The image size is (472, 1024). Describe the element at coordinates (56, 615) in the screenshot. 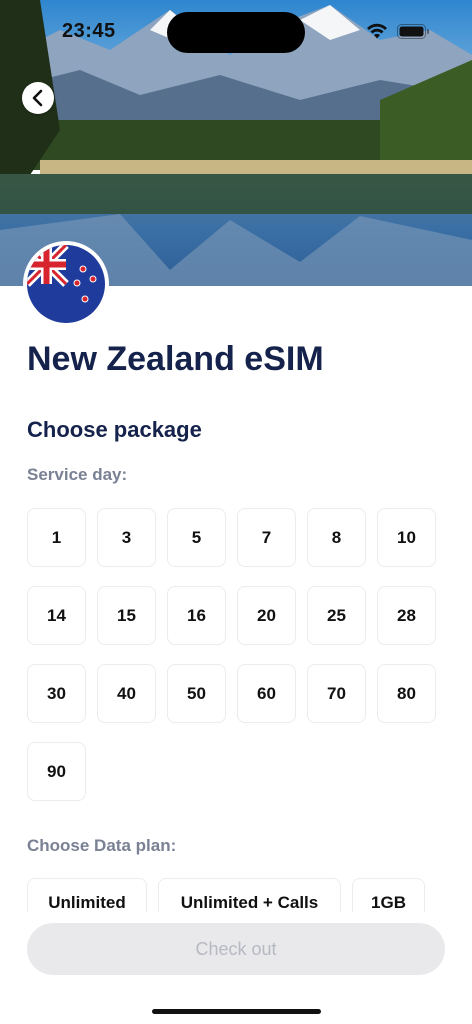

I see `service-day-option: 14` at that location.